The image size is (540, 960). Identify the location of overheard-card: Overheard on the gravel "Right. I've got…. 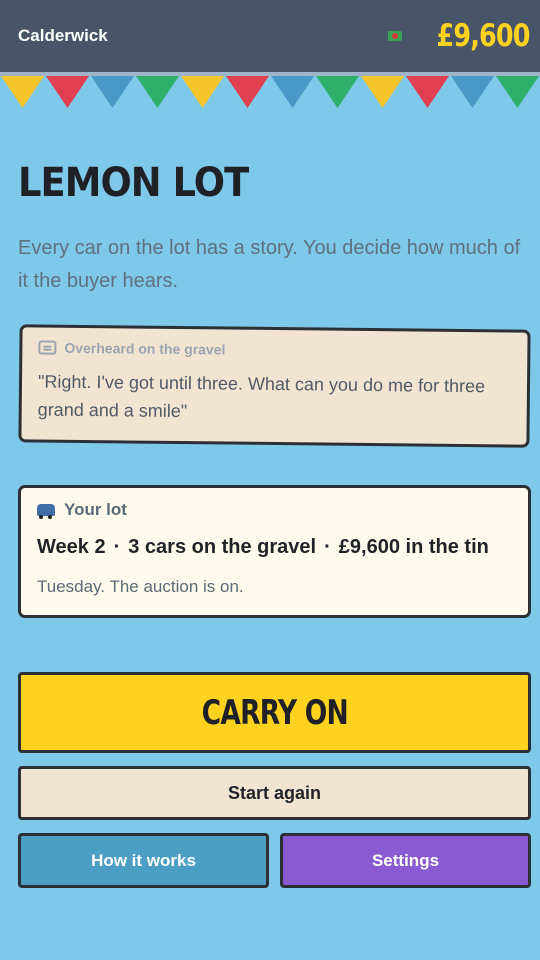
(274, 386).